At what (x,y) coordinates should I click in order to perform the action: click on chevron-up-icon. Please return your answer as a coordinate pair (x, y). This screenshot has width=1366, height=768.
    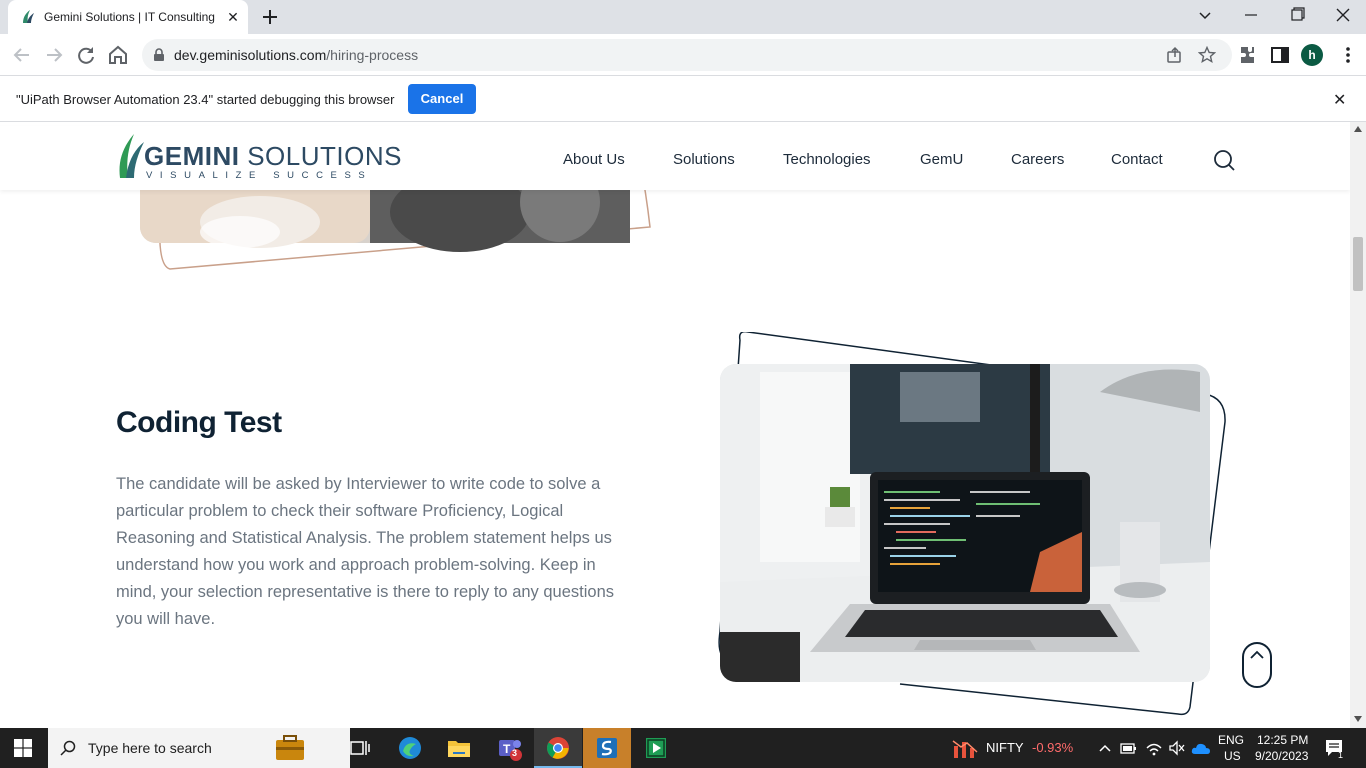
    Looking at the image, I should click on (1257, 654).